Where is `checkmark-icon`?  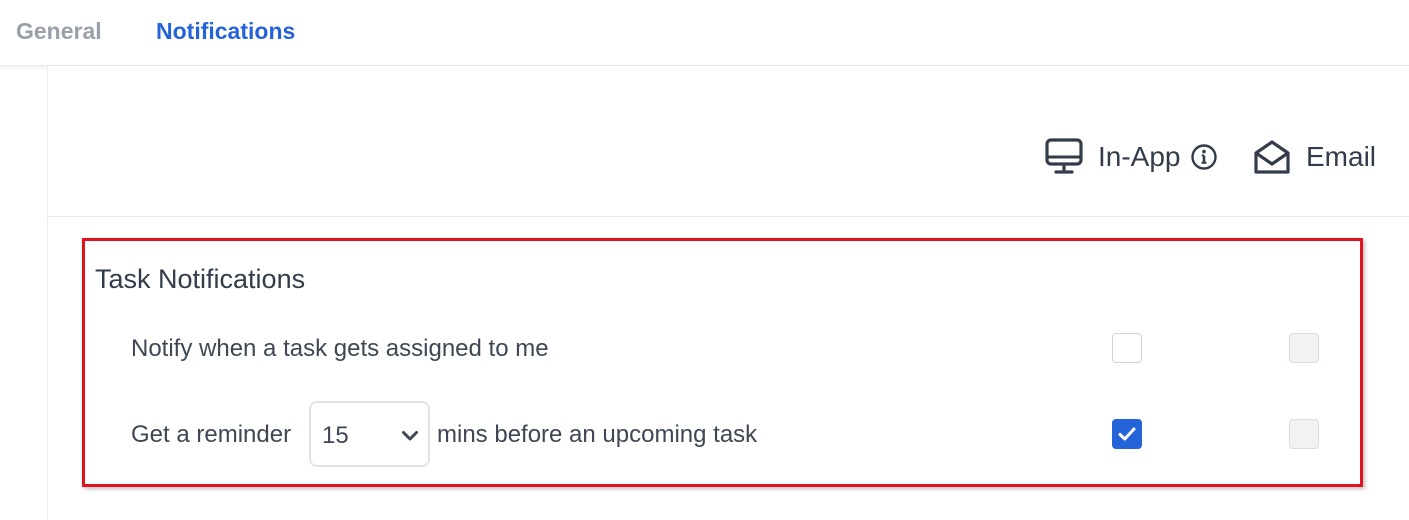
checkmark-icon is located at coordinates (1127, 434).